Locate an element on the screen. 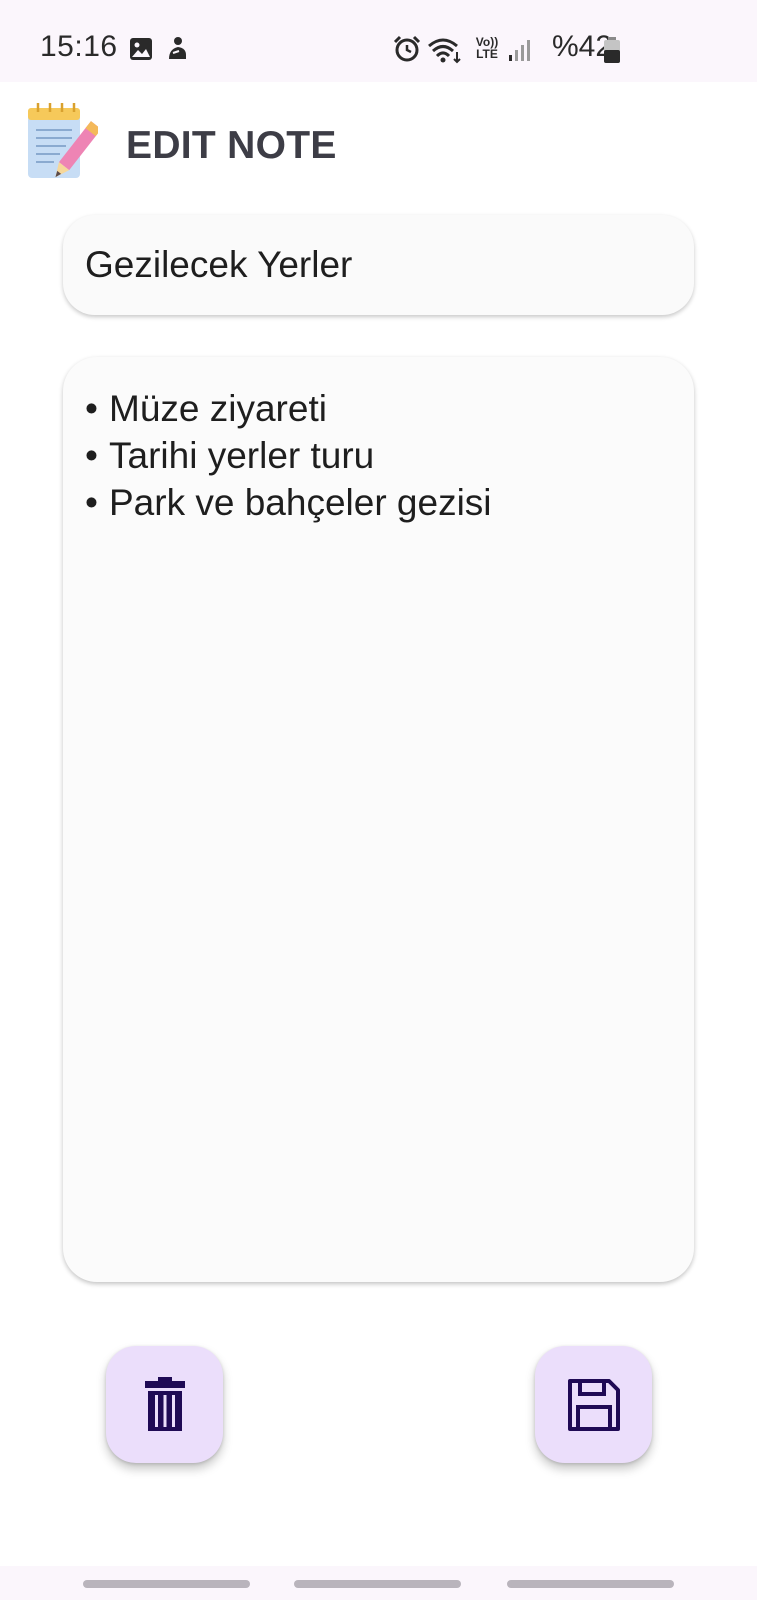  navigation-bar is located at coordinates (378, 1583).